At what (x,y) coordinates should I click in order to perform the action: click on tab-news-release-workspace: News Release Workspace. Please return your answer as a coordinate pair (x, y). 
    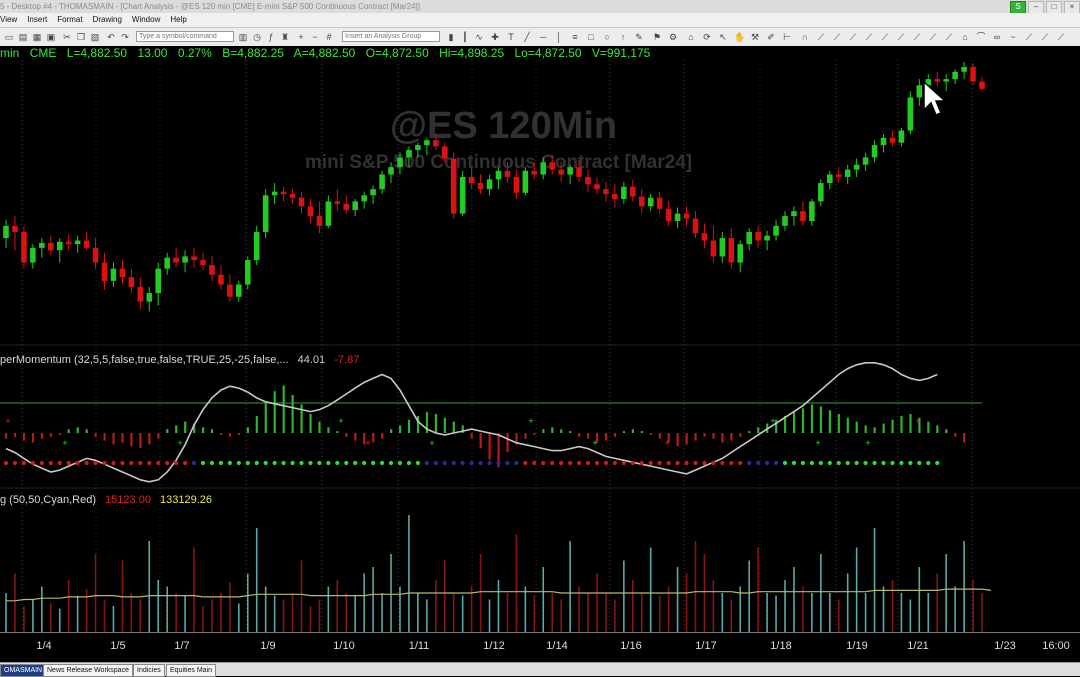
    Looking at the image, I should click on (88, 670).